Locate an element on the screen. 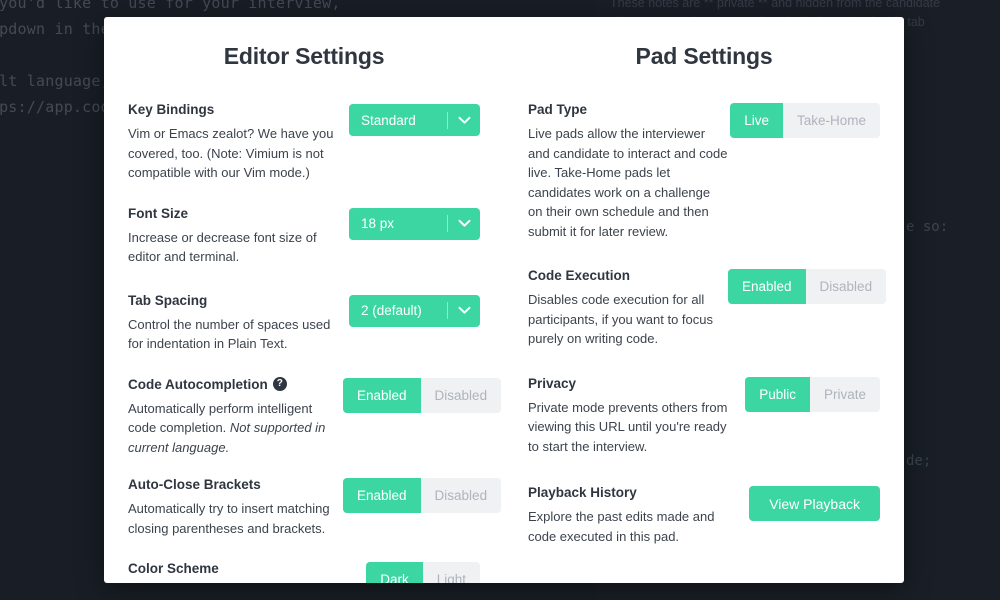 Image resolution: width=1000 pixels, height=600 pixels. setting-label-auto-close-brackets: Auto-Close Brackets is located at coordinates (235, 484).